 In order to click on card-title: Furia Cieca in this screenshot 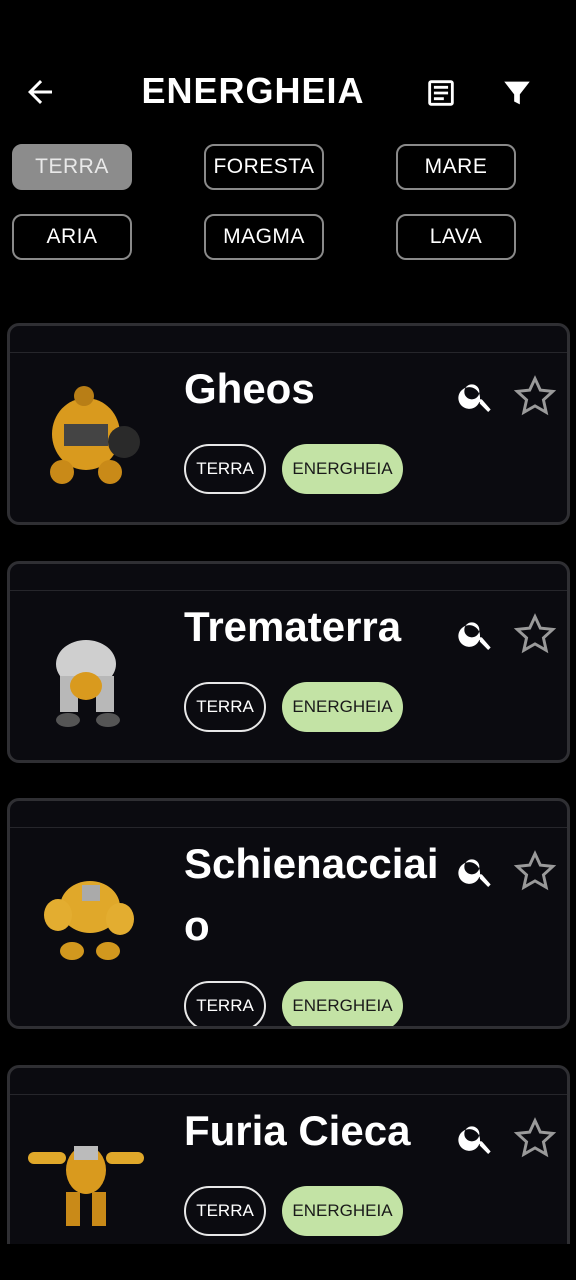, I will do `click(297, 1130)`.